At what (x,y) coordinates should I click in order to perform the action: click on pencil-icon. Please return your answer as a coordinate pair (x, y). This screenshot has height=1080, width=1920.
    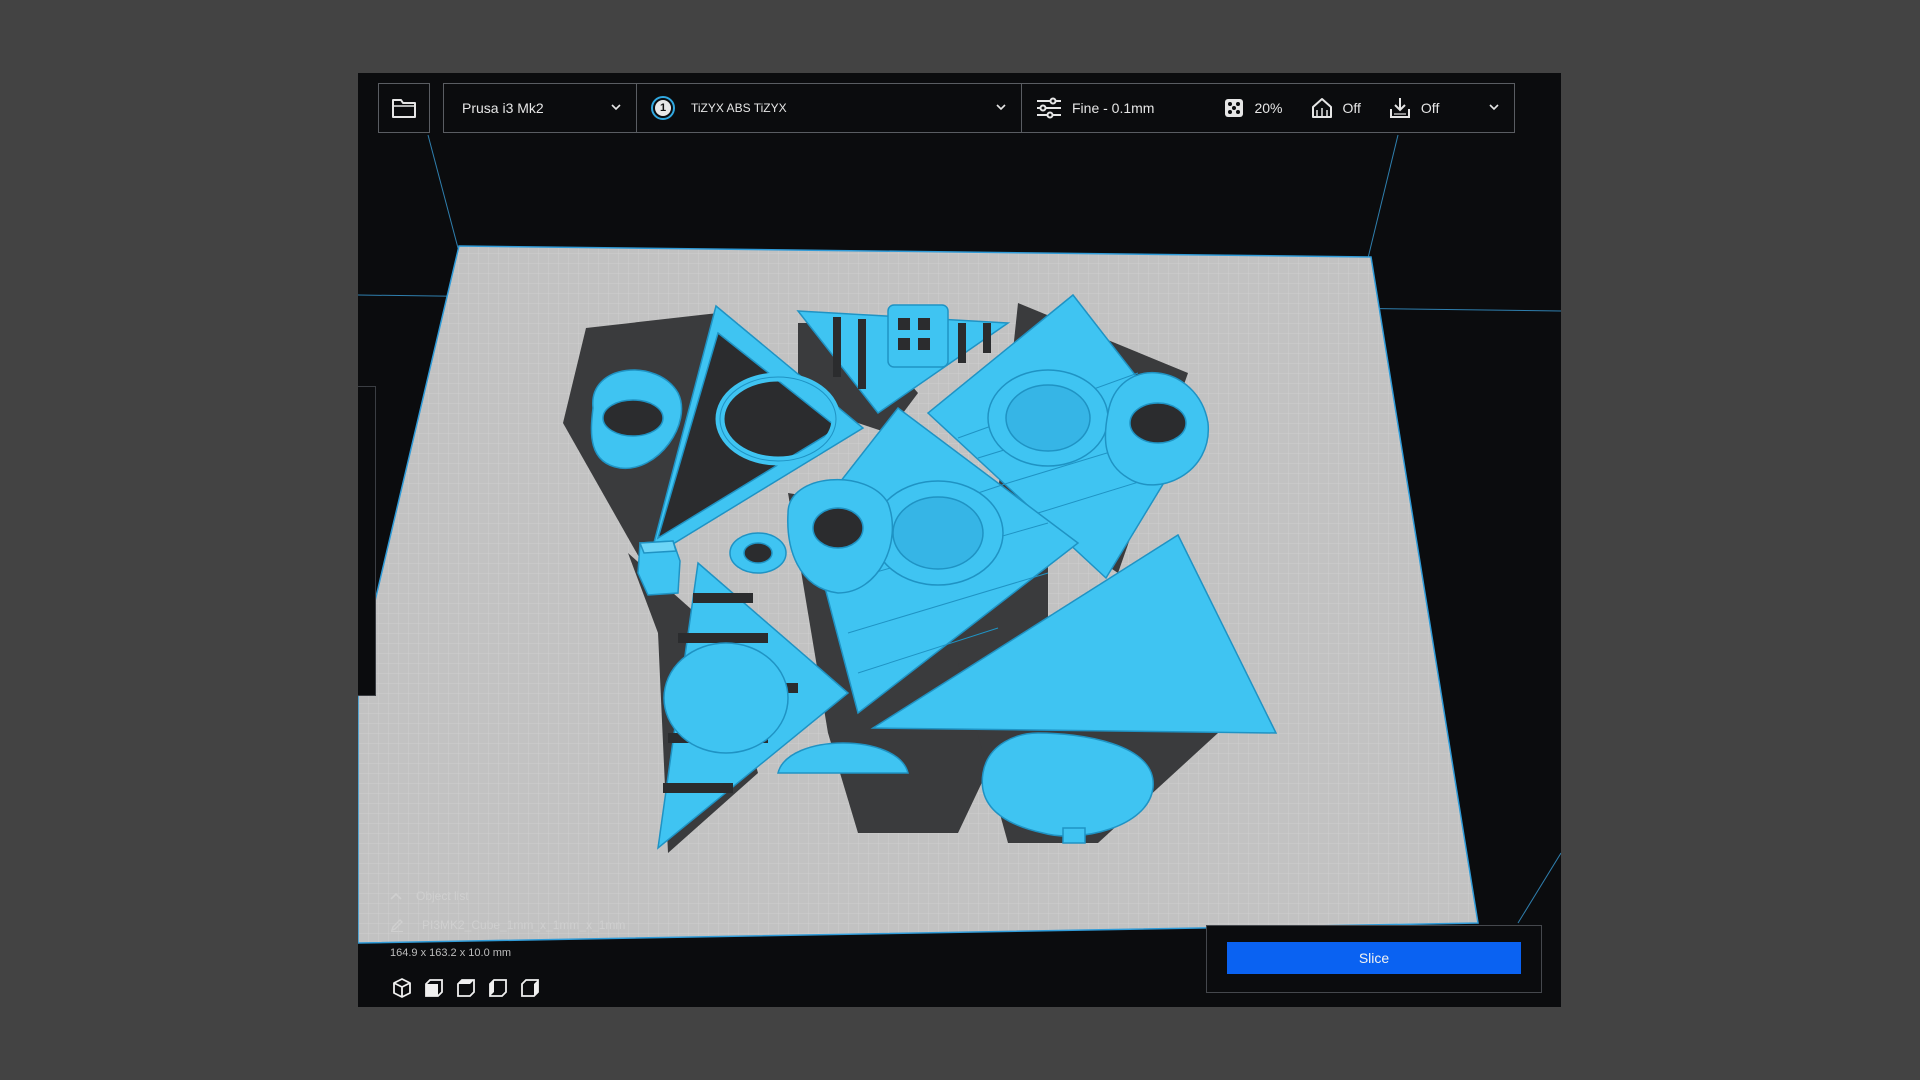
    Looking at the image, I should click on (396, 925).